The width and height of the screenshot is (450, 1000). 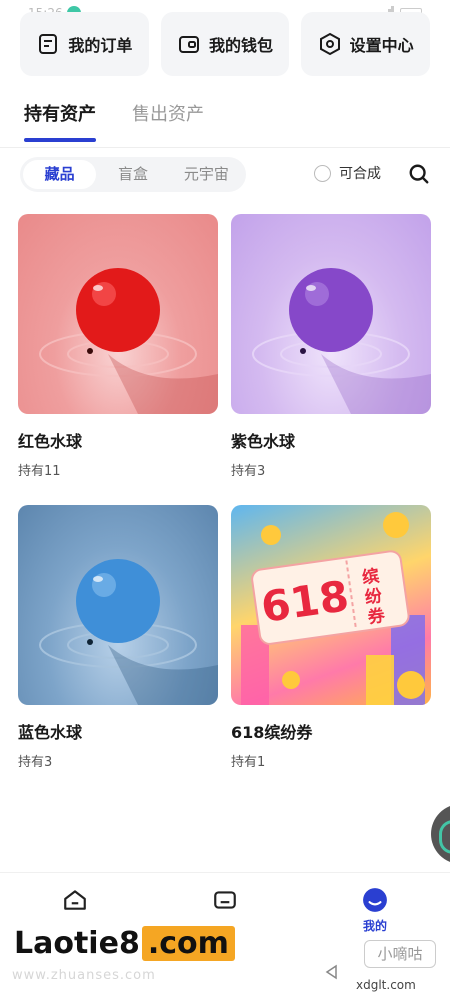 I want to click on mergeable-label: 可合成, so click(x=360, y=174).